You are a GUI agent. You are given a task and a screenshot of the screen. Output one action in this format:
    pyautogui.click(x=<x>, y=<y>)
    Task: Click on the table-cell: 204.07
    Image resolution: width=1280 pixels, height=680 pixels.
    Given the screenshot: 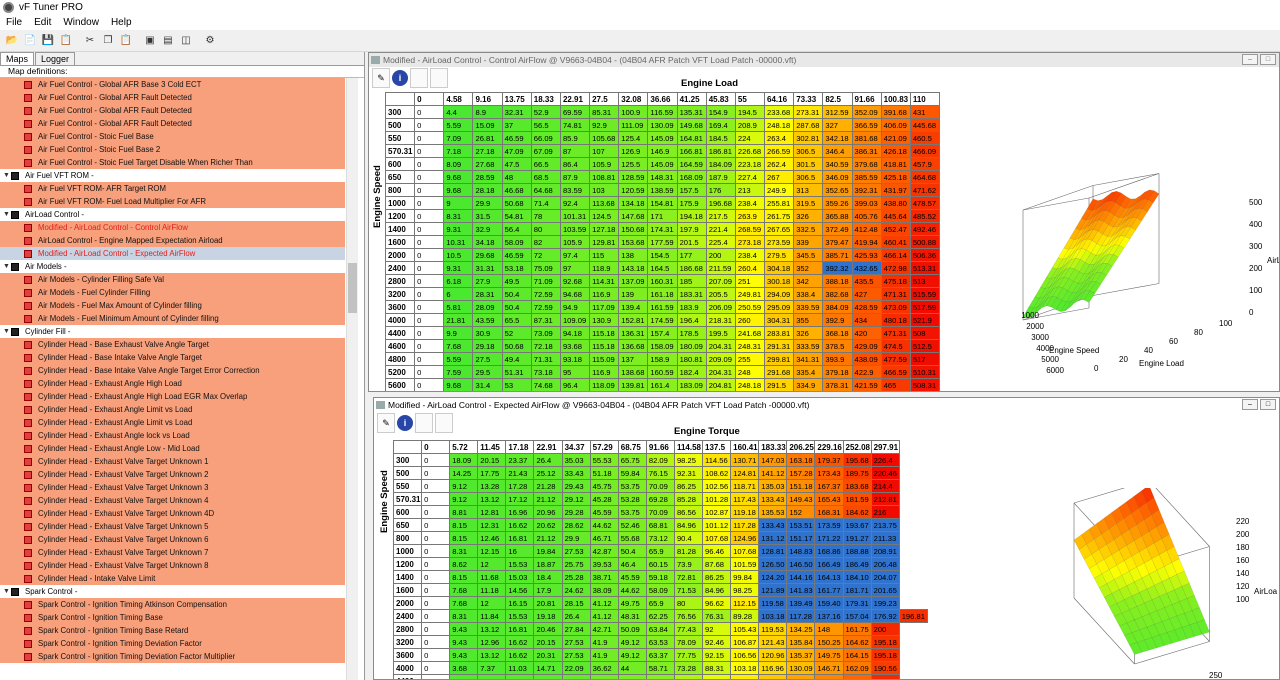 What is the action you would take?
    pyautogui.click(x=885, y=577)
    